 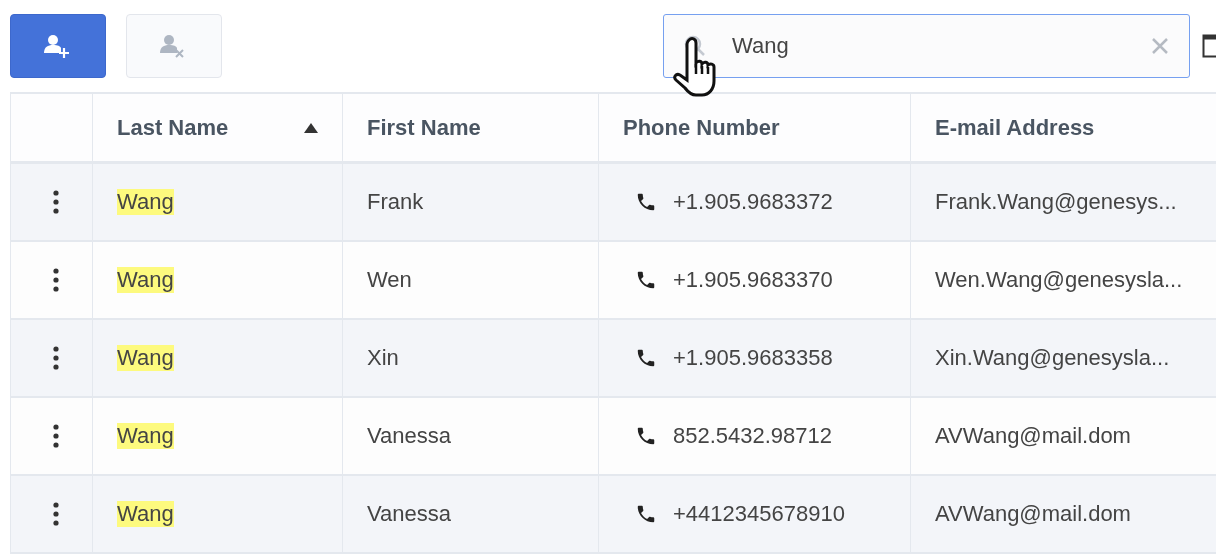 What do you see at coordinates (218, 129) in the screenshot?
I see `column-header: Last Name` at bounding box center [218, 129].